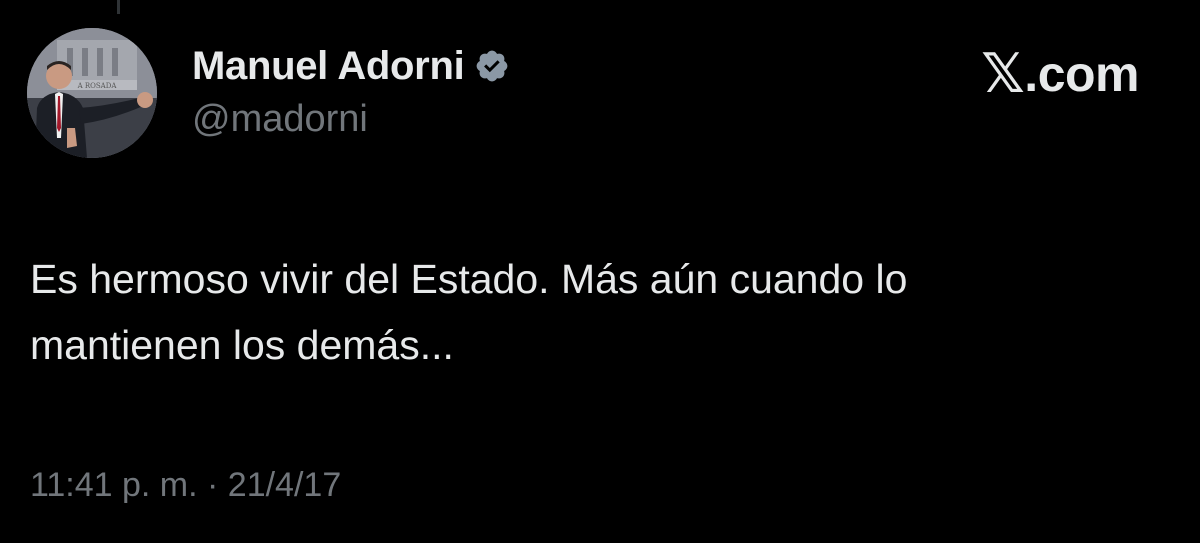 This screenshot has height=543, width=1200. What do you see at coordinates (1081, 73) in the screenshot?
I see `brand-domain: .com` at bounding box center [1081, 73].